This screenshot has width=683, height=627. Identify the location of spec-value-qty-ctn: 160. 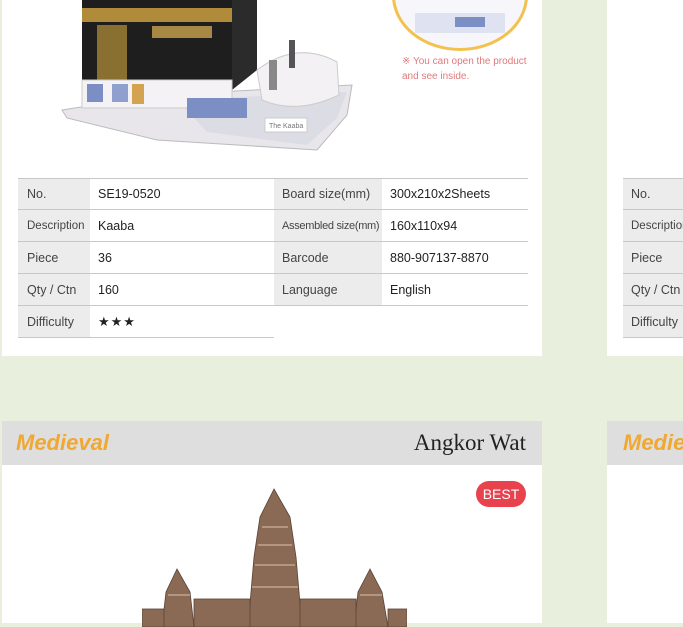
(182, 290).